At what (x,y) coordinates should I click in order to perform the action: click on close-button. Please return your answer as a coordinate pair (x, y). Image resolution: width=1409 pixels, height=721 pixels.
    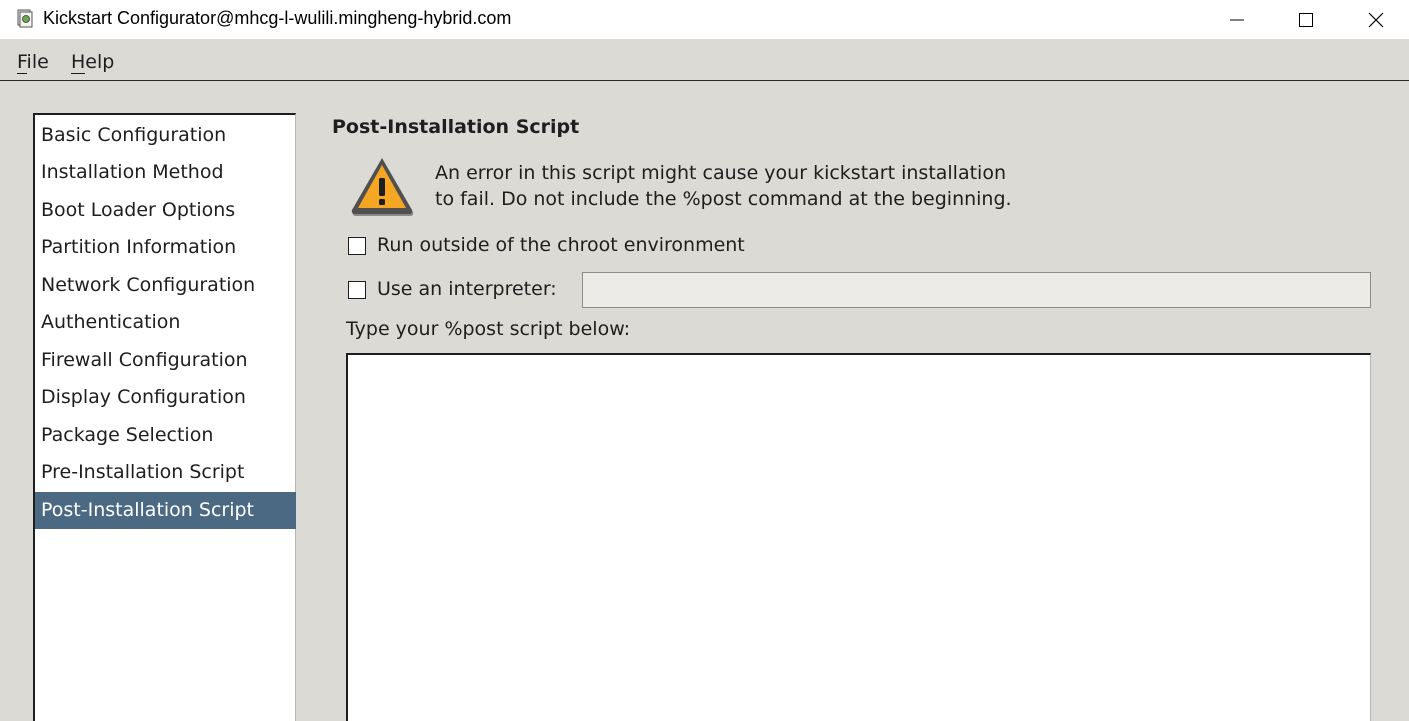
    Looking at the image, I should click on (1375, 19).